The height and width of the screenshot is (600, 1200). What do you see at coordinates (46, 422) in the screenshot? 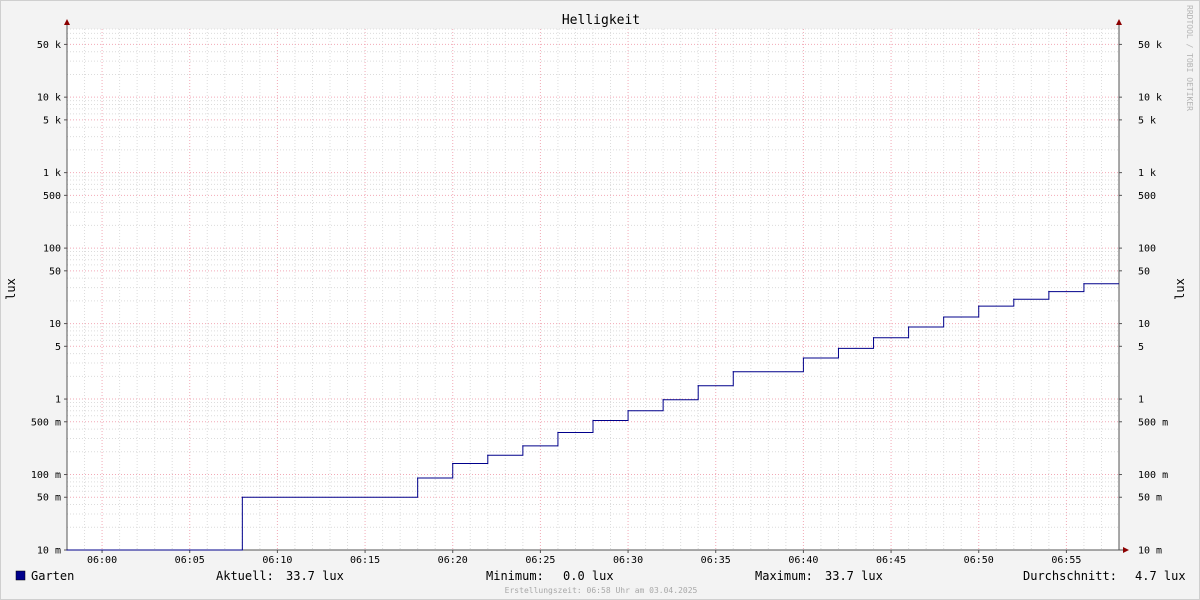
I see `y-tick-label-left: 500 m` at bounding box center [46, 422].